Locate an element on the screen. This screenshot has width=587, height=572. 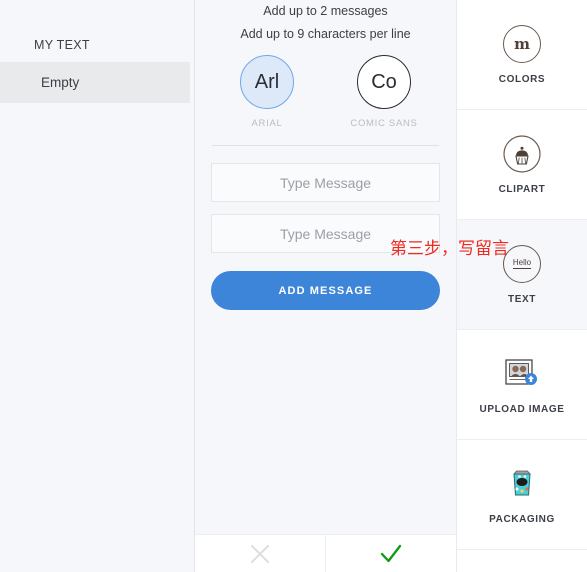
font-swatch-comic-sans: Co is located at coordinates (384, 82).